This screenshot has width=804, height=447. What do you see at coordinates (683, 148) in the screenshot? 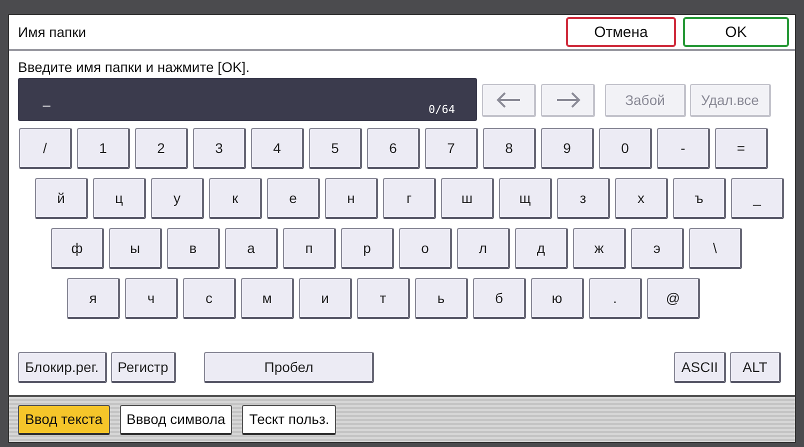
I see `keyboard-key: -` at bounding box center [683, 148].